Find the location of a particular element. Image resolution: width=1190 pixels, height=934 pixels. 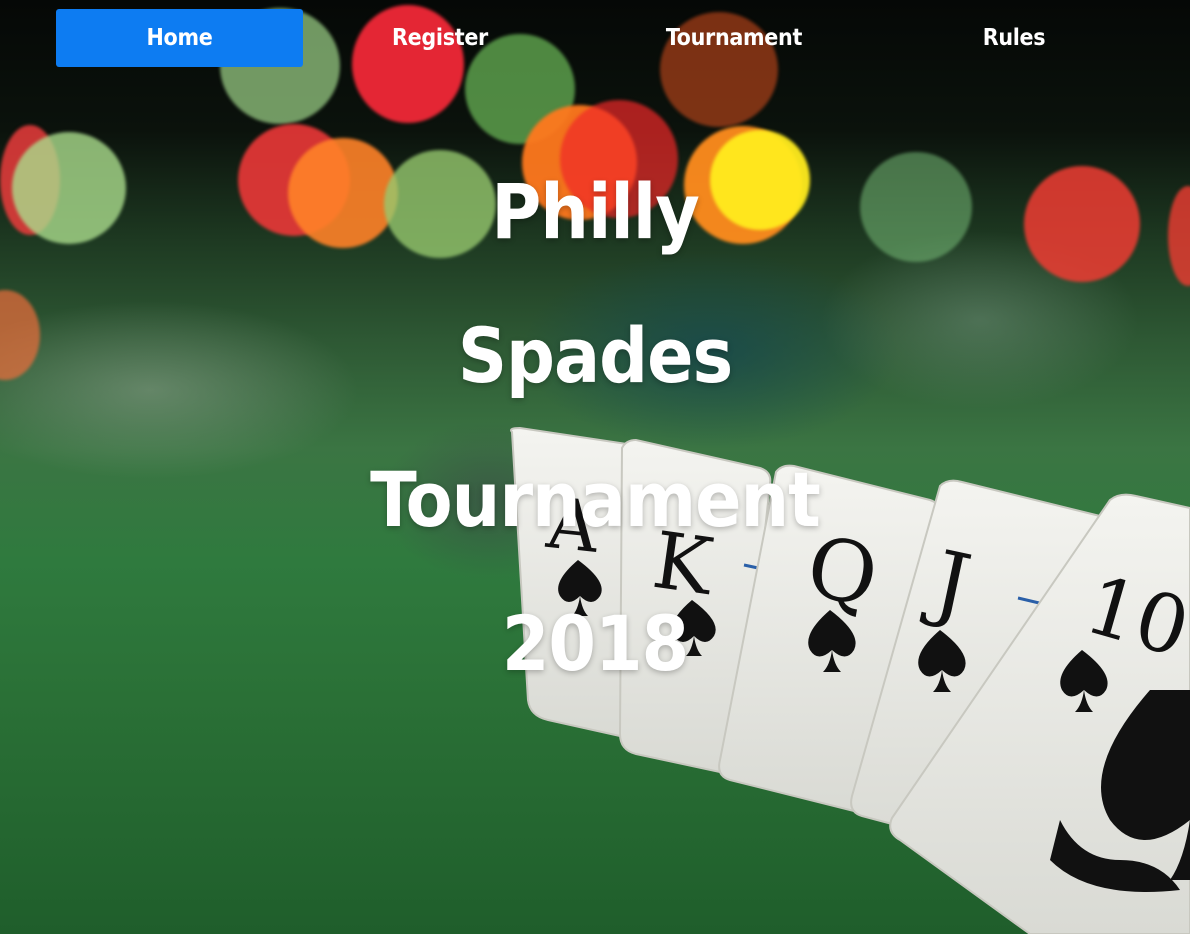

nav-home: Home is located at coordinates (179, 38).